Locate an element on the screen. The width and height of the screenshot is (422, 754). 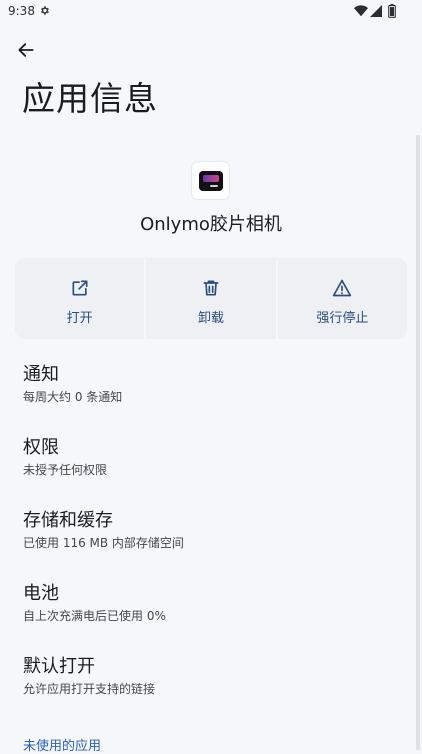
action-bar: 打开 卸载 强行停止 is located at coordinates (211, 298).